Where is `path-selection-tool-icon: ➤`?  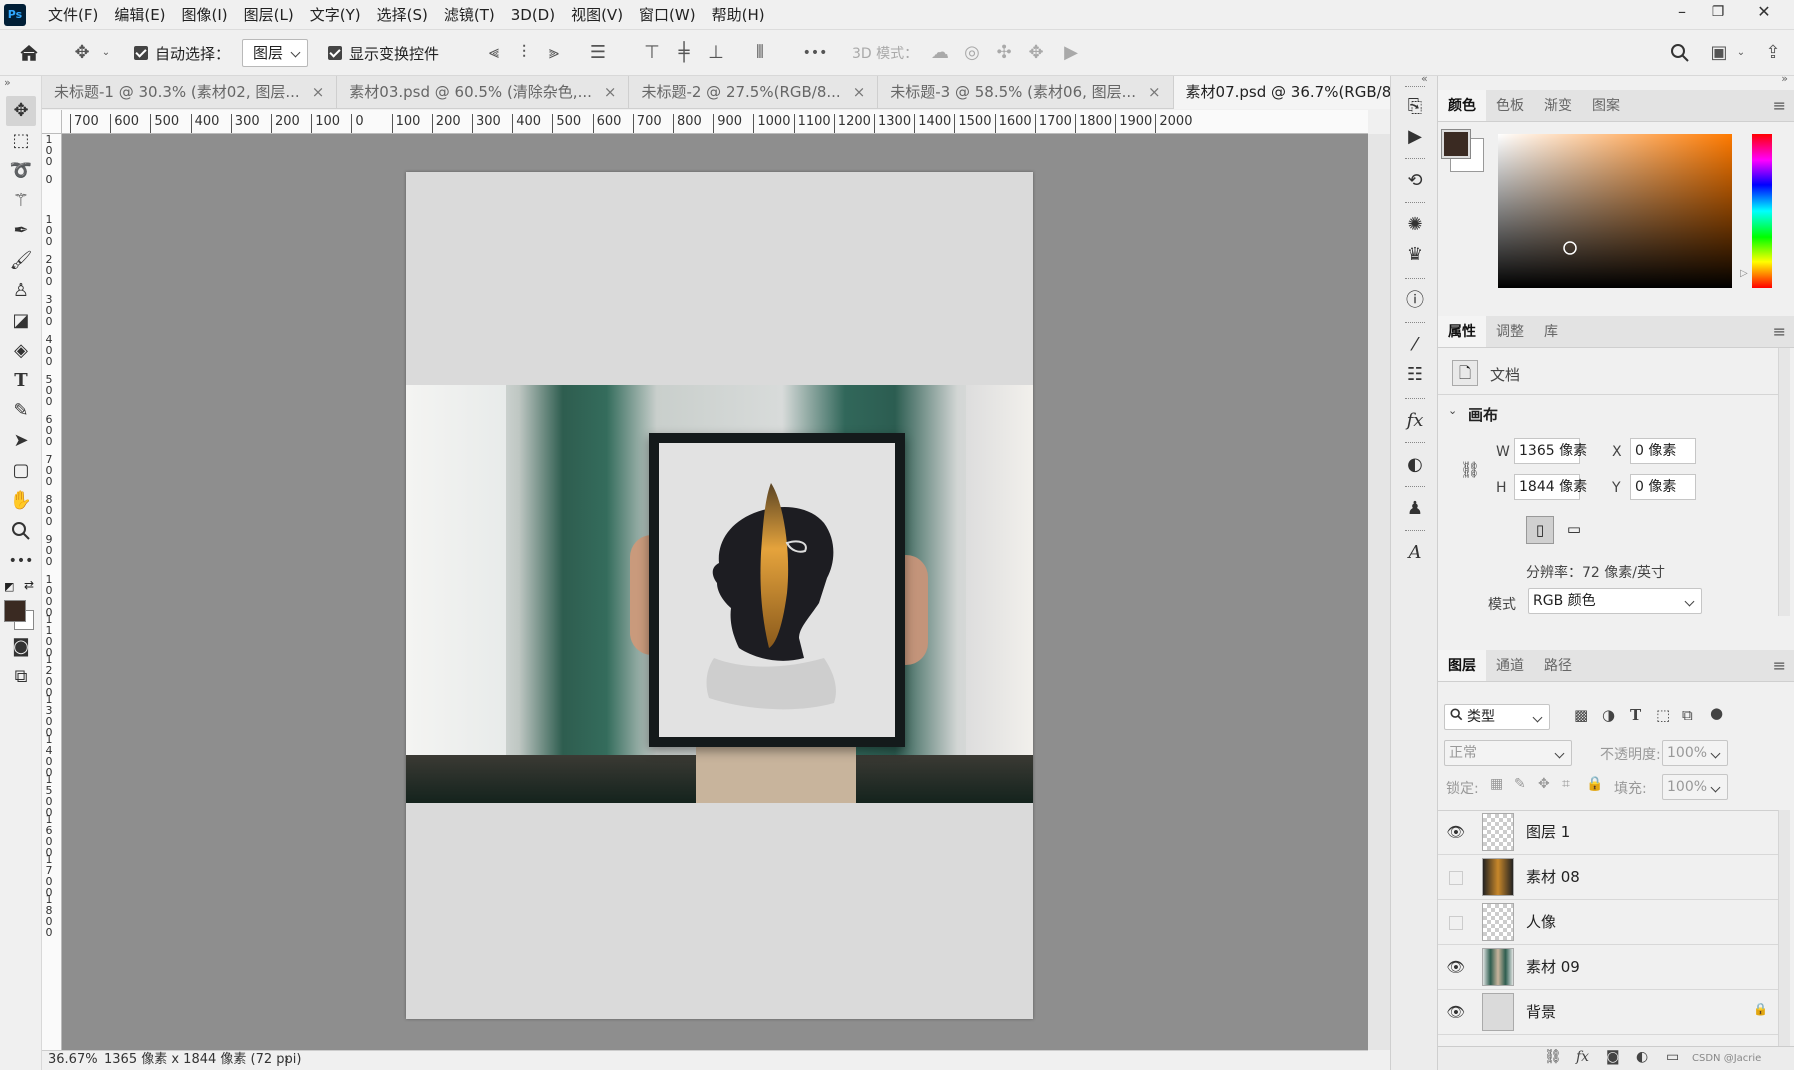
path-selection-tool-icon: ➤ is located at coordinates (21, 441).